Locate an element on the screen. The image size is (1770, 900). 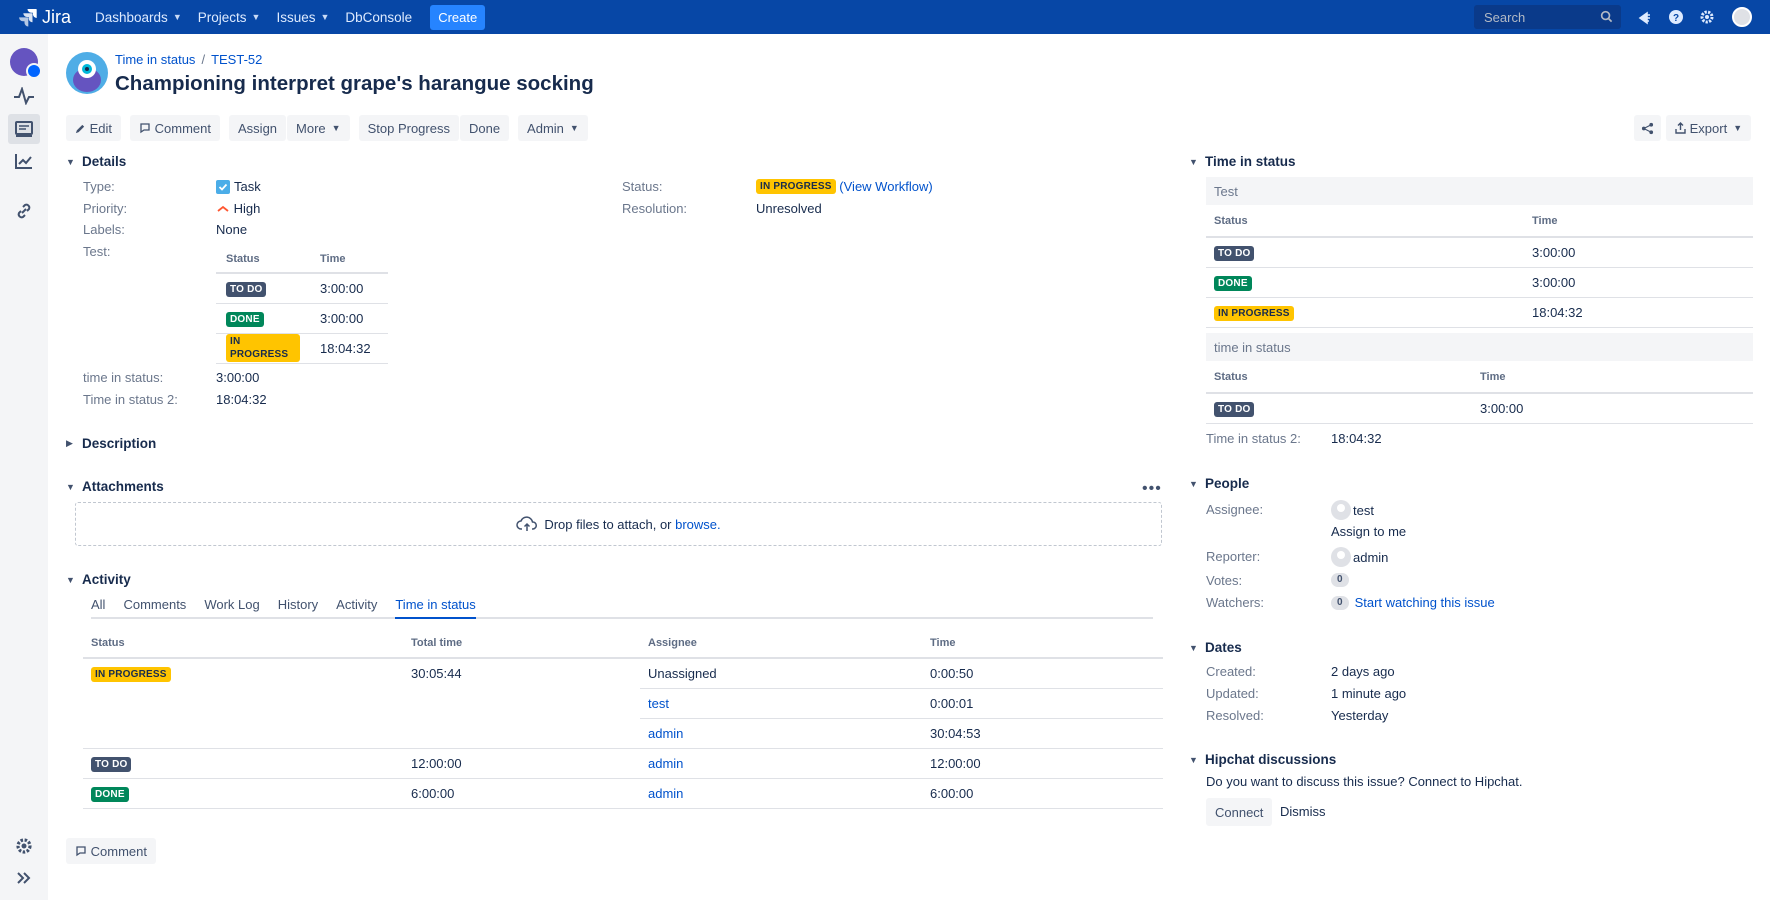
browse-link: browse. is located at coordinates (698, 524).